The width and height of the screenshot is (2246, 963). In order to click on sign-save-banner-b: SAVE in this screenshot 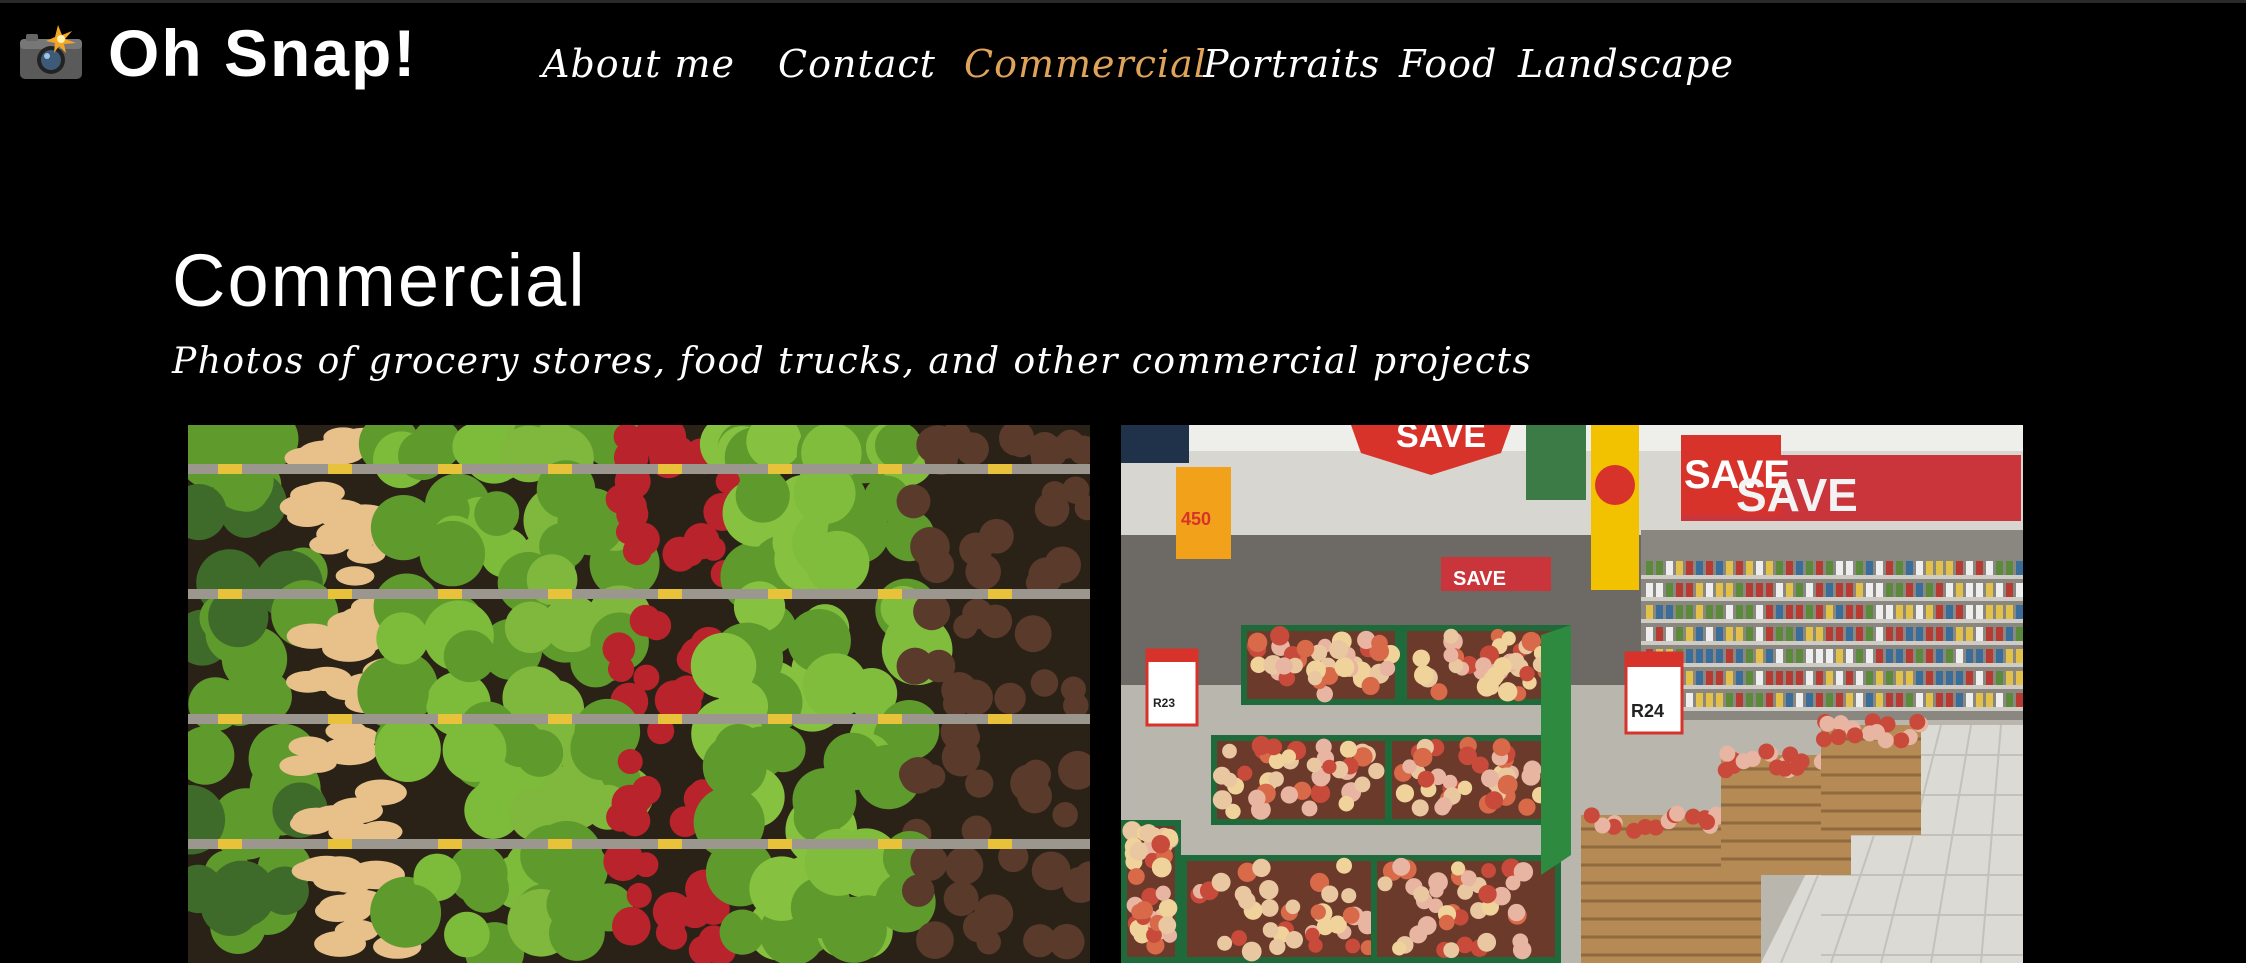, I will do `click(1797, 495)`.